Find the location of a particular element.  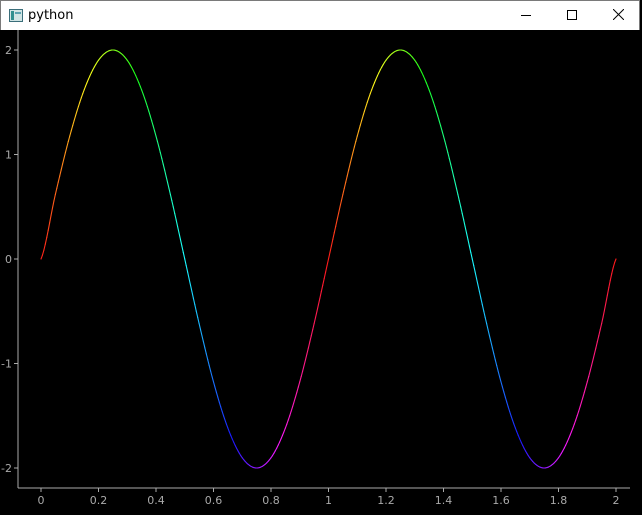

y-tick-label: 2 is located at coordinates (8, 50).